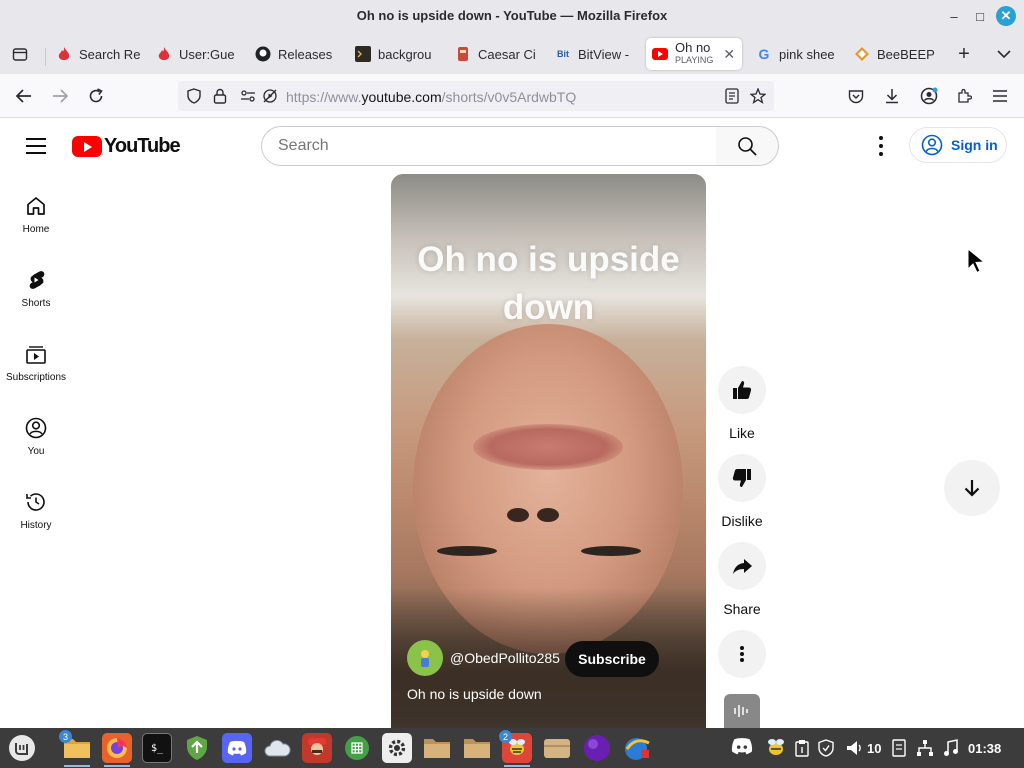 This screenshot has width=1024, height=768. I want to click on tab-label: BeeBEEP, so click(906, 54).